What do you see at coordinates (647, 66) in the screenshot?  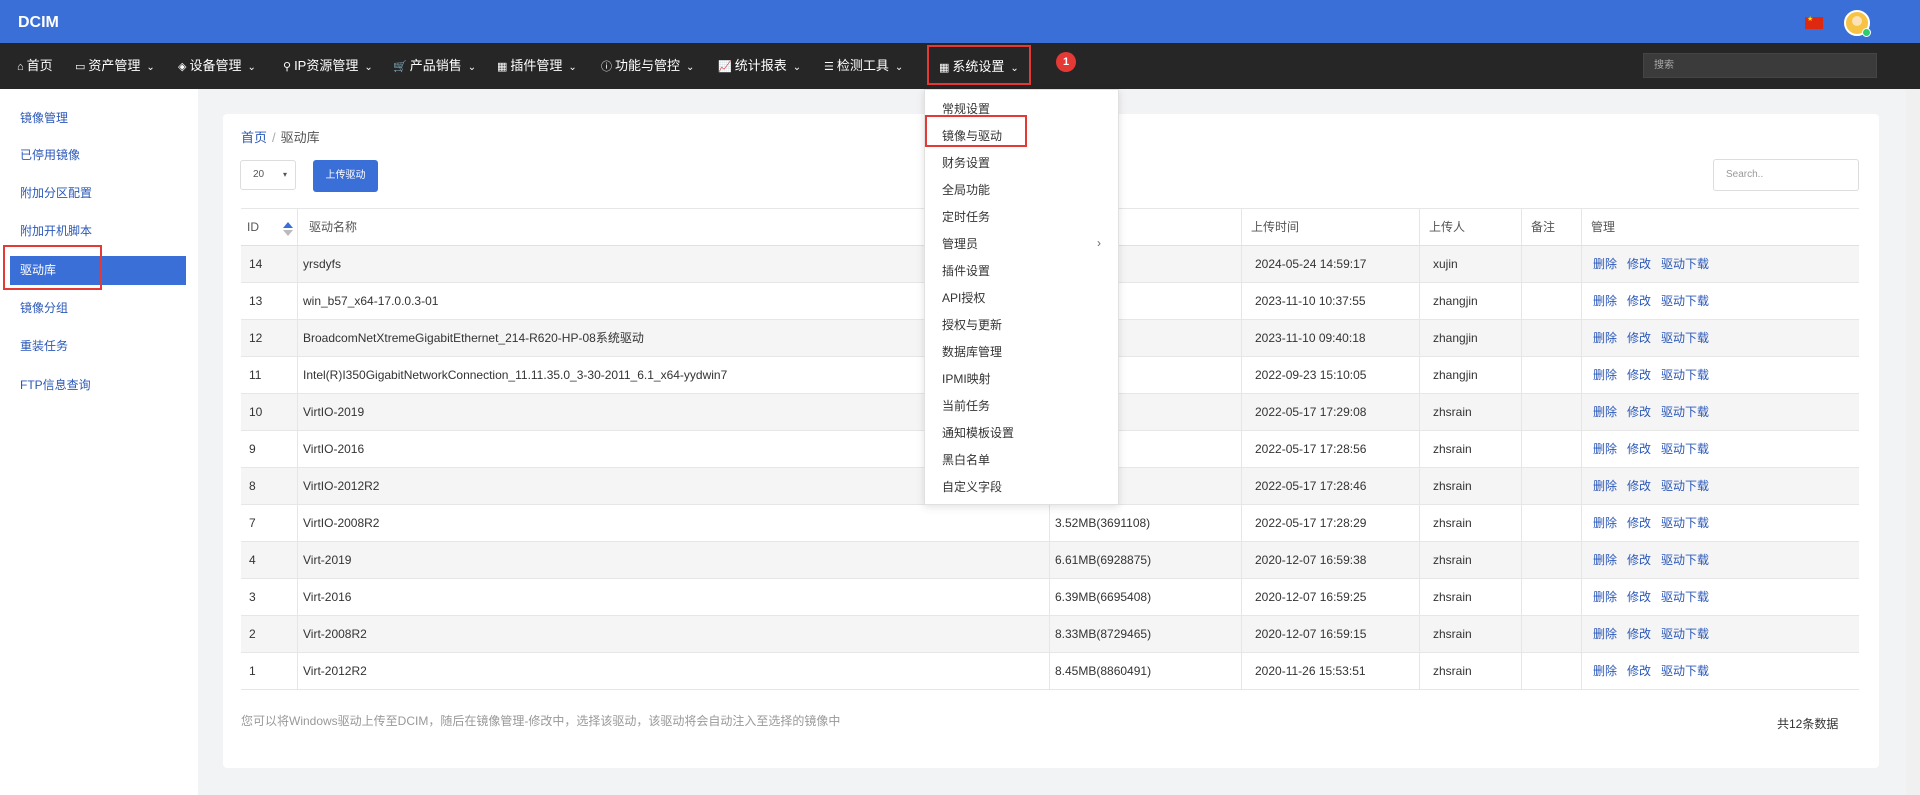 I see `nav-item-6: ⓘ 功能与管控 ⌄` at bounding box center [647, 66].